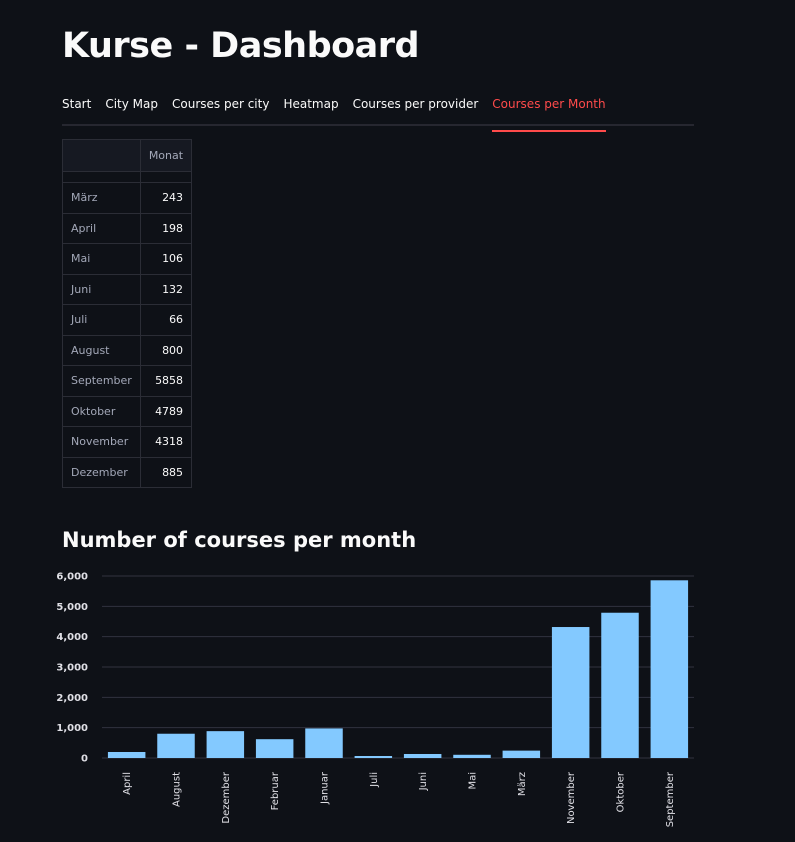  What do you see at coordinates (127, 177) in the screenshot?
I see `table-spacer-row` at bounding box center [127, 177].